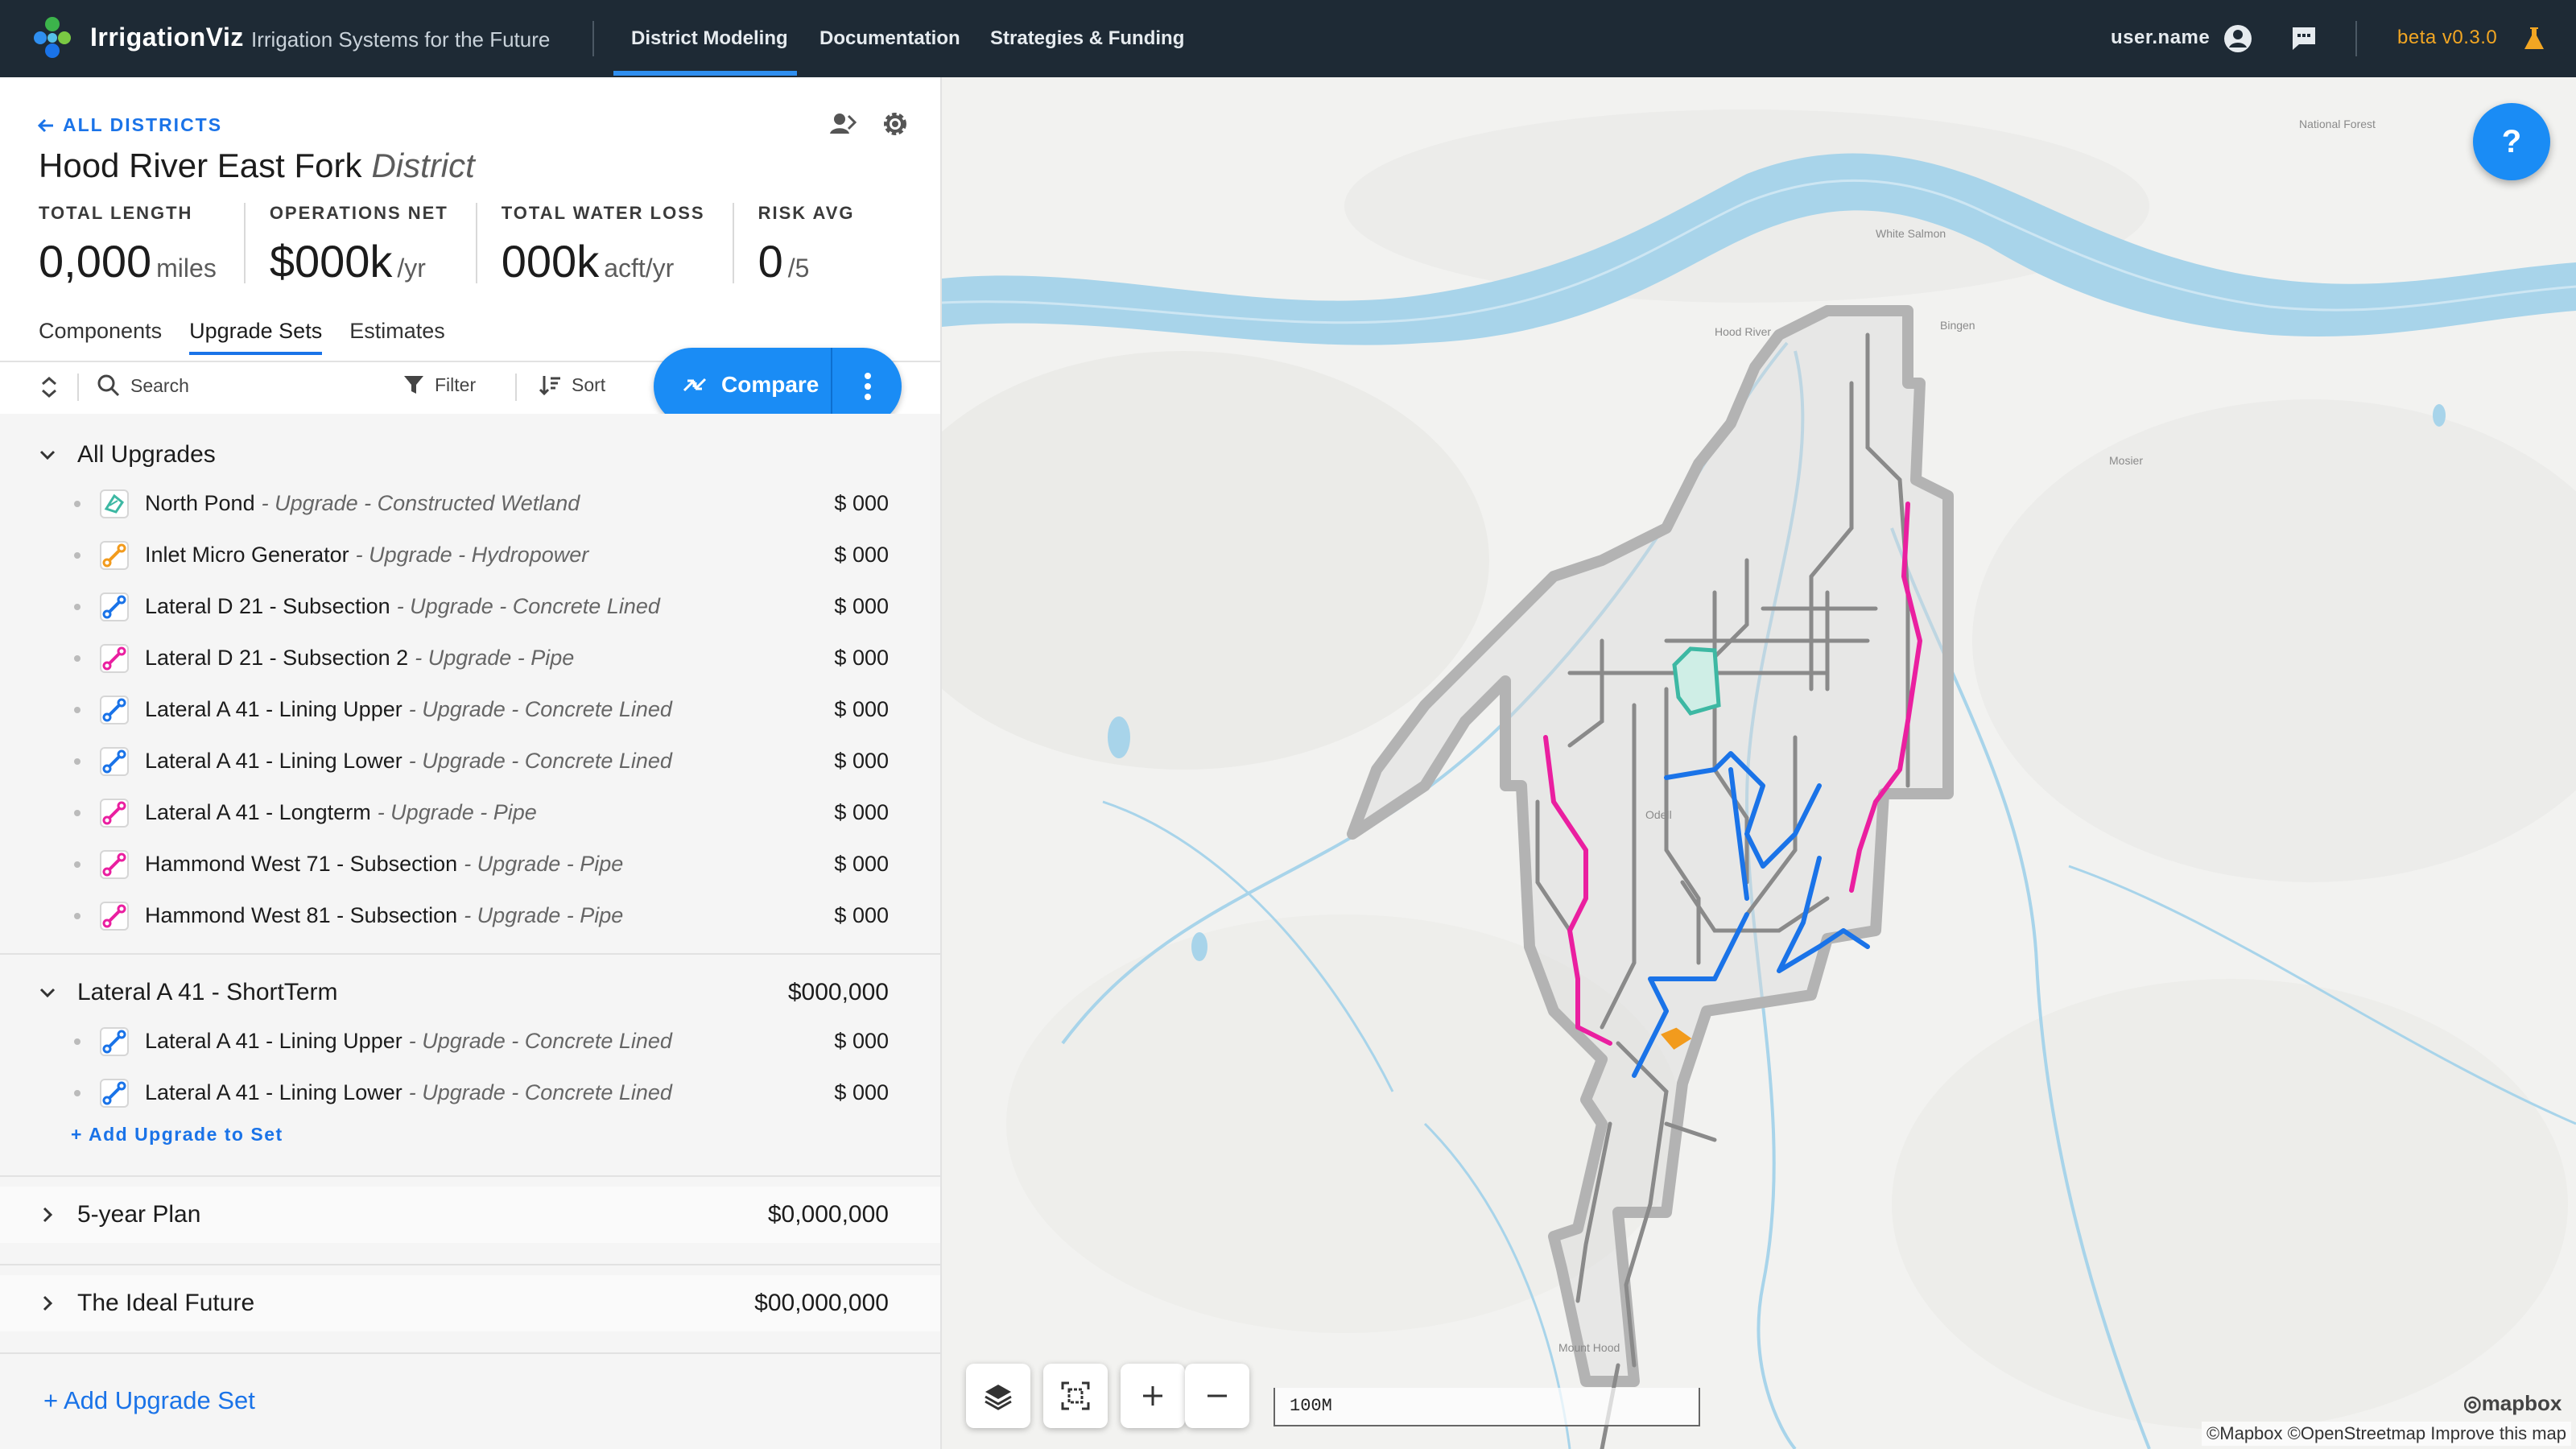 This screenshot has width=2576, height=1449. I want to click on filter-icon, so click(413, 385).